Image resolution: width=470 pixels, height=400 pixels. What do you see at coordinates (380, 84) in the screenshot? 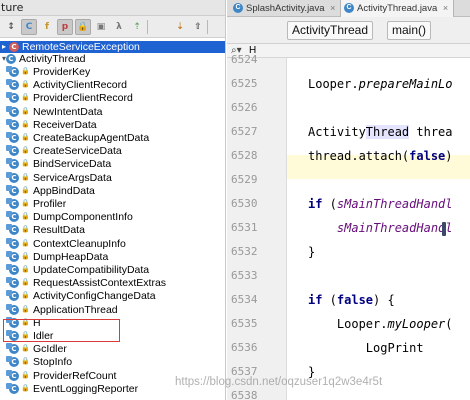
I see `code-line: Looper.prepareMainLo` at bounding box center [380, 84].